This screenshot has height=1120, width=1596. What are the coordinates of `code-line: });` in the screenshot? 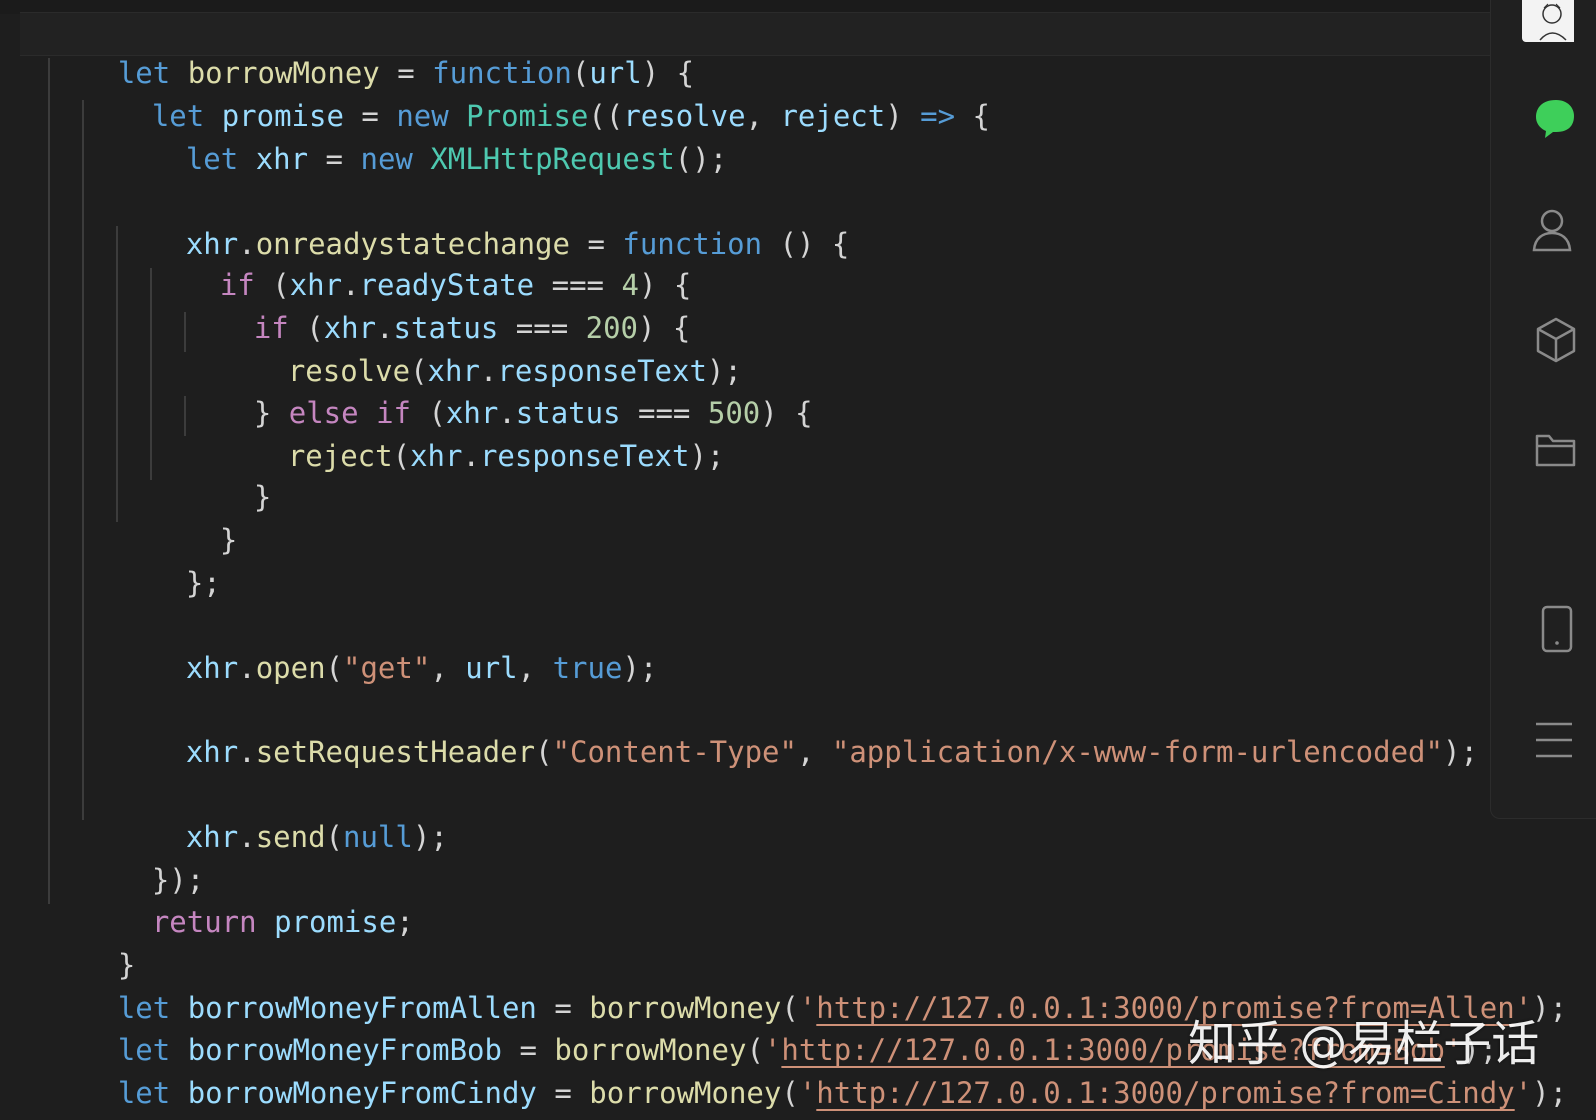 It's located at (143, 858).